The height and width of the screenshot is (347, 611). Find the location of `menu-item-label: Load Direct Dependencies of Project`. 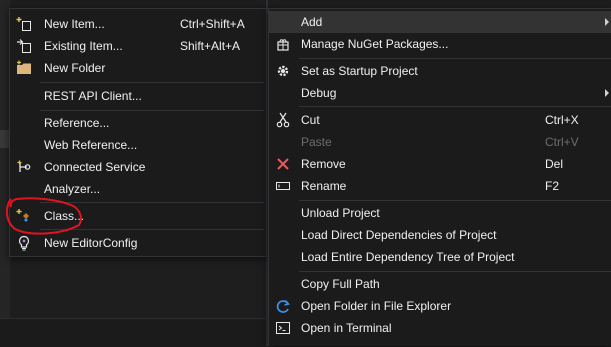

menu-item-label: Load Direct Dependencies of Project is located at coordinates (399, 235).